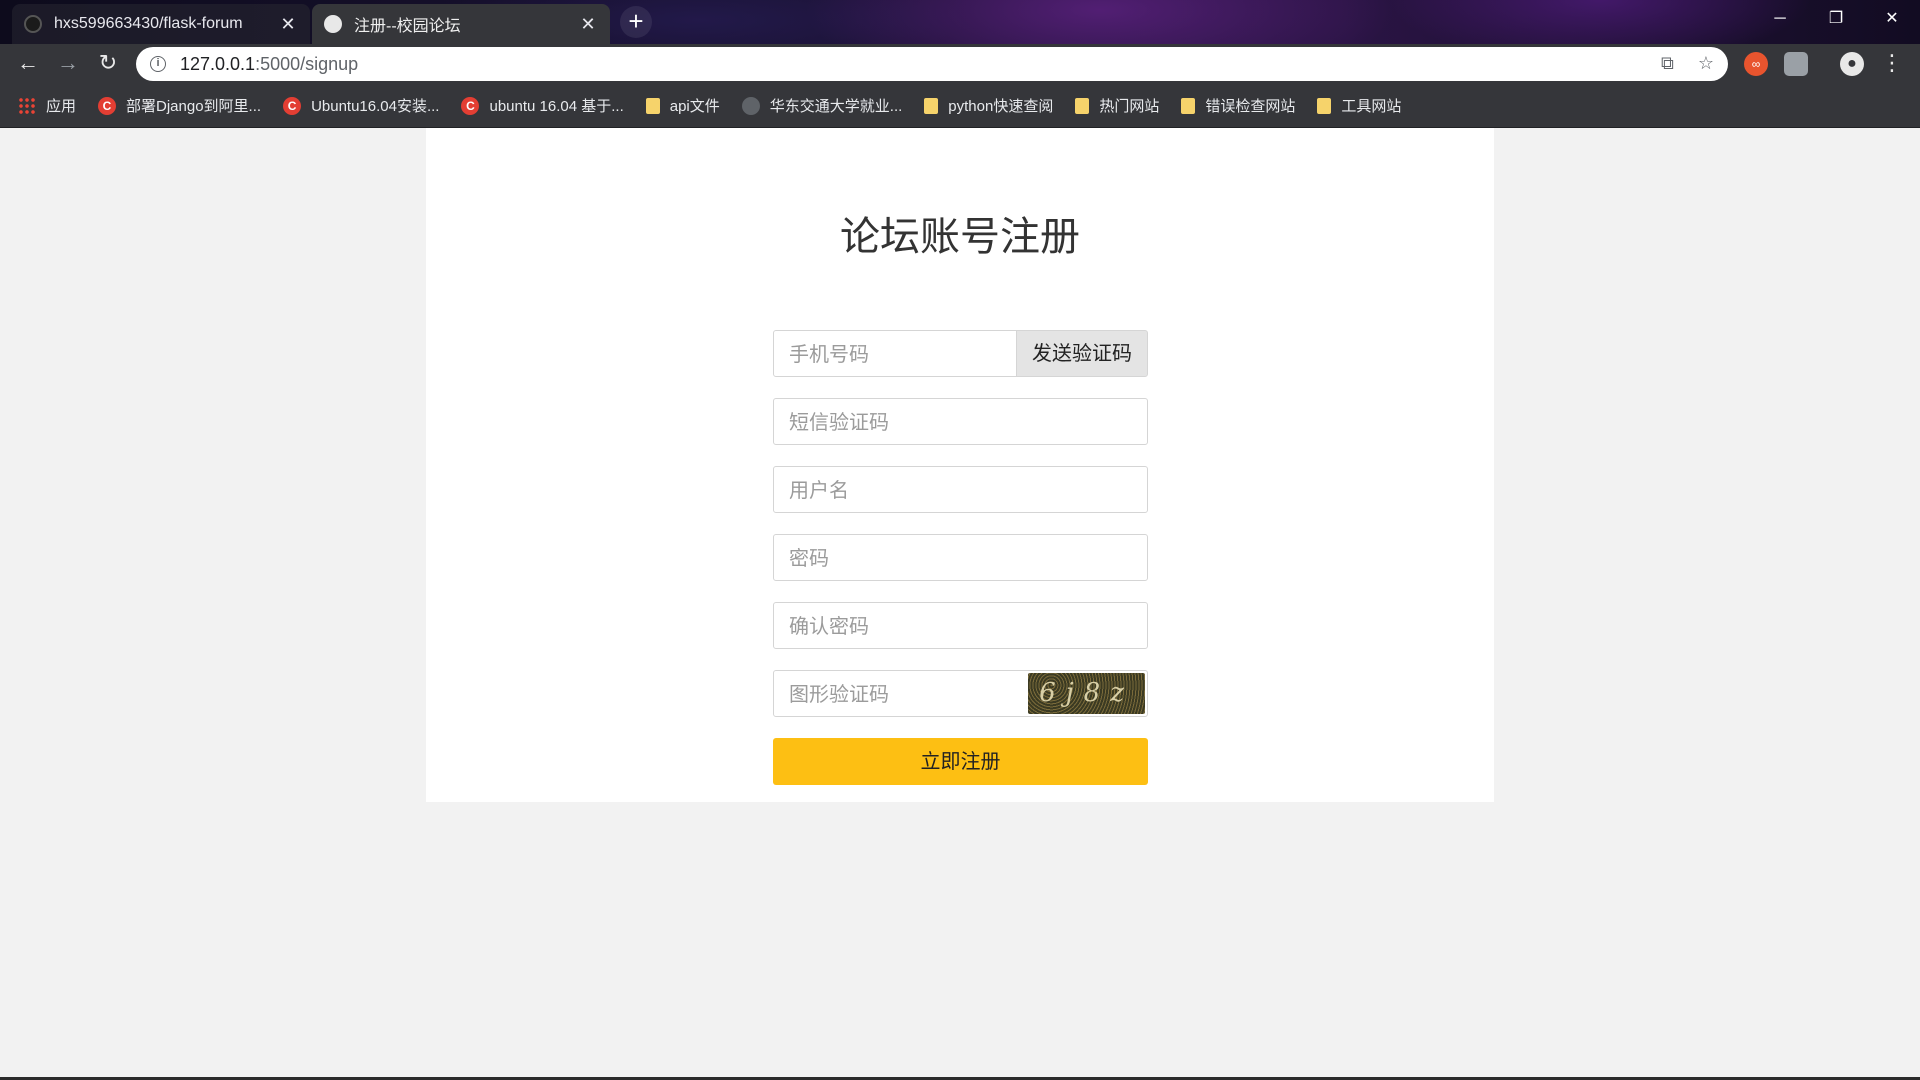 This screenshot has height=1080, width=1920. I want to click on tab-title: hxs599663430/flask-forum, so click(148, 23).